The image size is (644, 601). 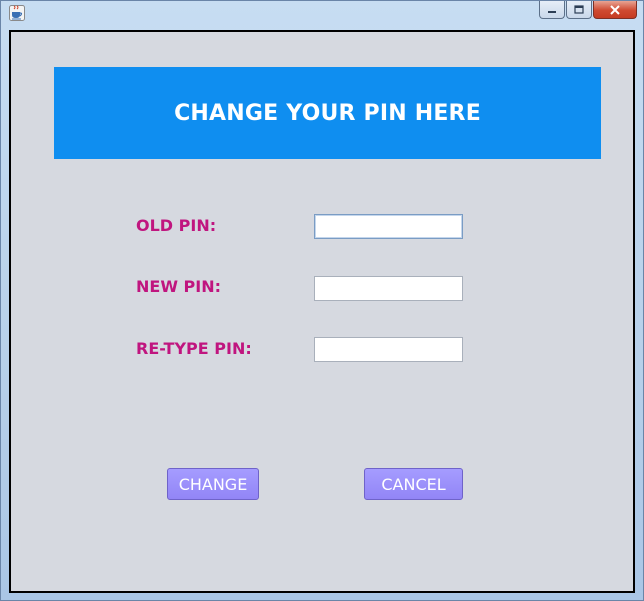 I want to click on maximize-button, so click(x=579, y=10).